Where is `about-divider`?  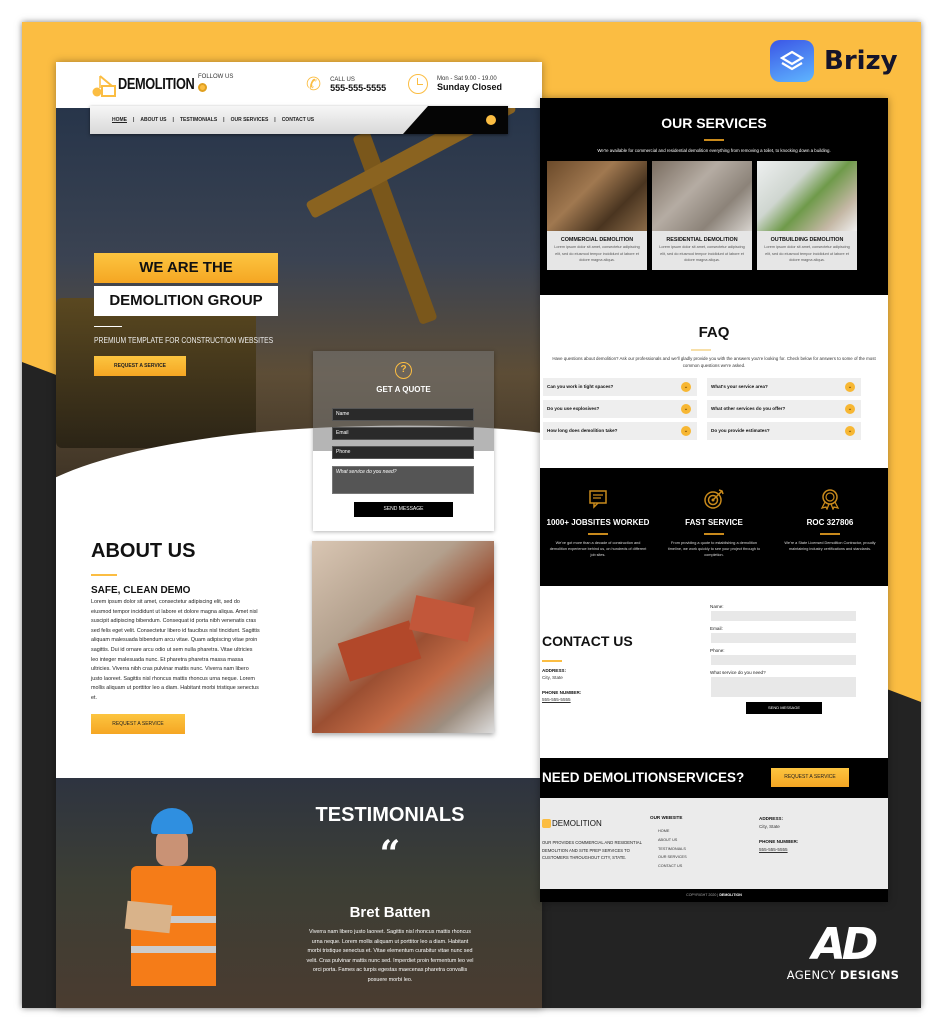 about-divider is located at coordinates (104, 575).